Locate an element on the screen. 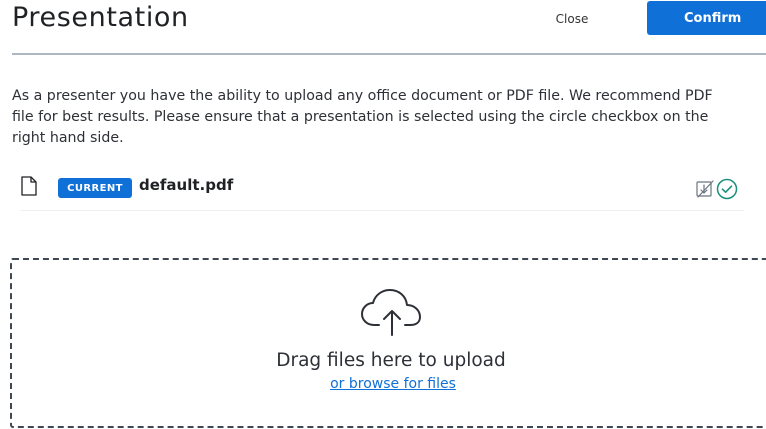  current-badge: CURRENT is located at coordinates (95, 188).